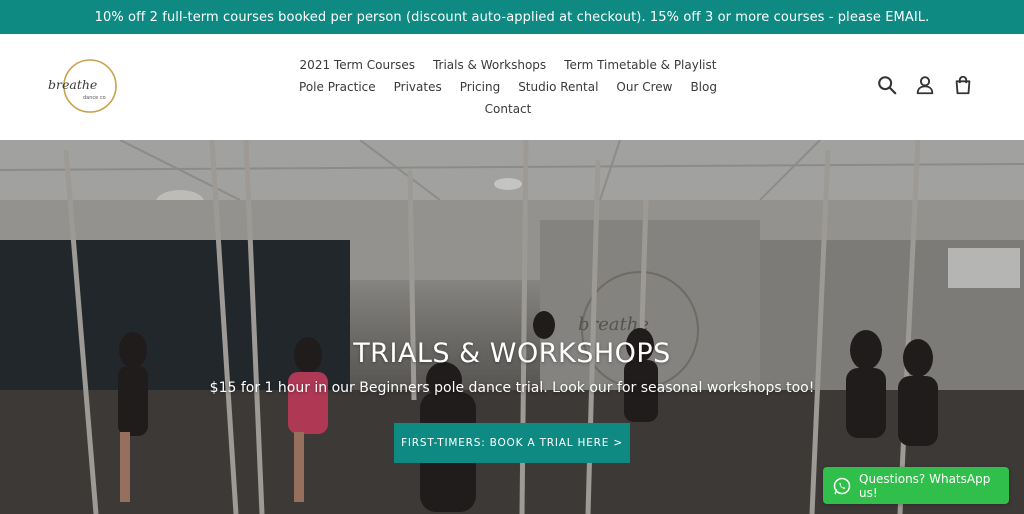  What do you see at coordinates (640, 65) in the screenshot?
I see `nav-item-timetable-playlist: Term Timetable & Playlist` at bounding box center [640, 65].